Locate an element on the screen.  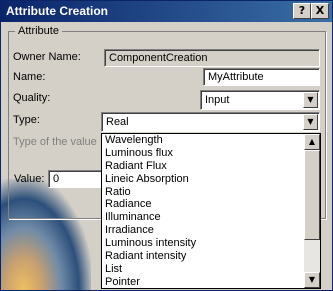
dropdown-scrollbar: ▲ ▼ is located at coordinates (312, 211).